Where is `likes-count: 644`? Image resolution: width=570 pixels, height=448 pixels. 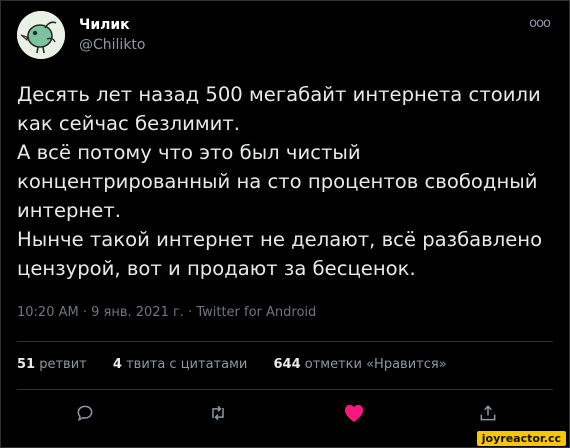 likes-count: 644 is located at coordinates (287, 364).